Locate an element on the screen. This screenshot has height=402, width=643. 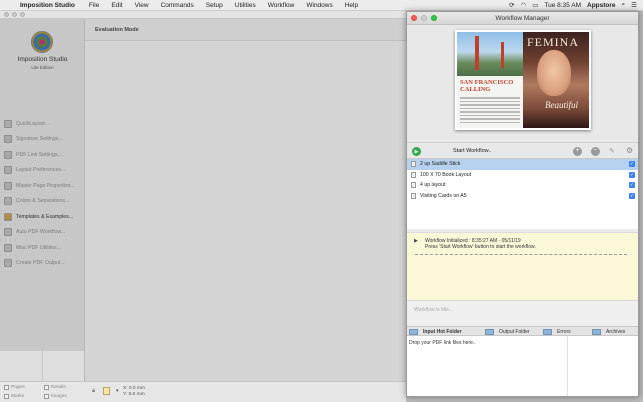
tab-archives: Archives is located at coordinates (608, 332).